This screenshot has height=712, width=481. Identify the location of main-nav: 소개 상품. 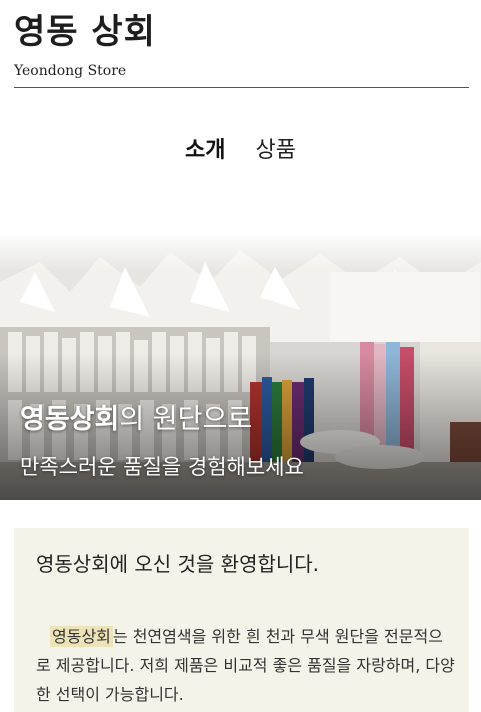
(240, 151).